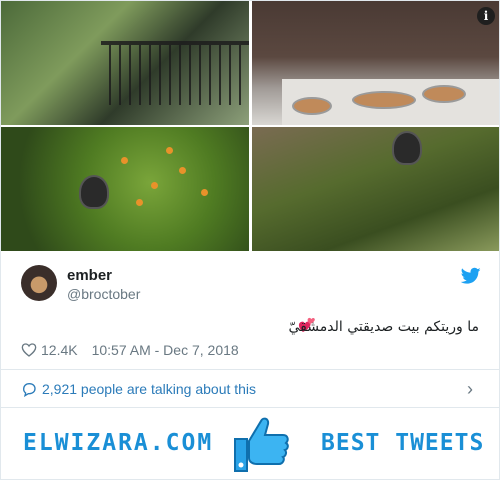 The width and height of the screenshot is (500, 480). I want to click on comment-icon, so click(29, 389).